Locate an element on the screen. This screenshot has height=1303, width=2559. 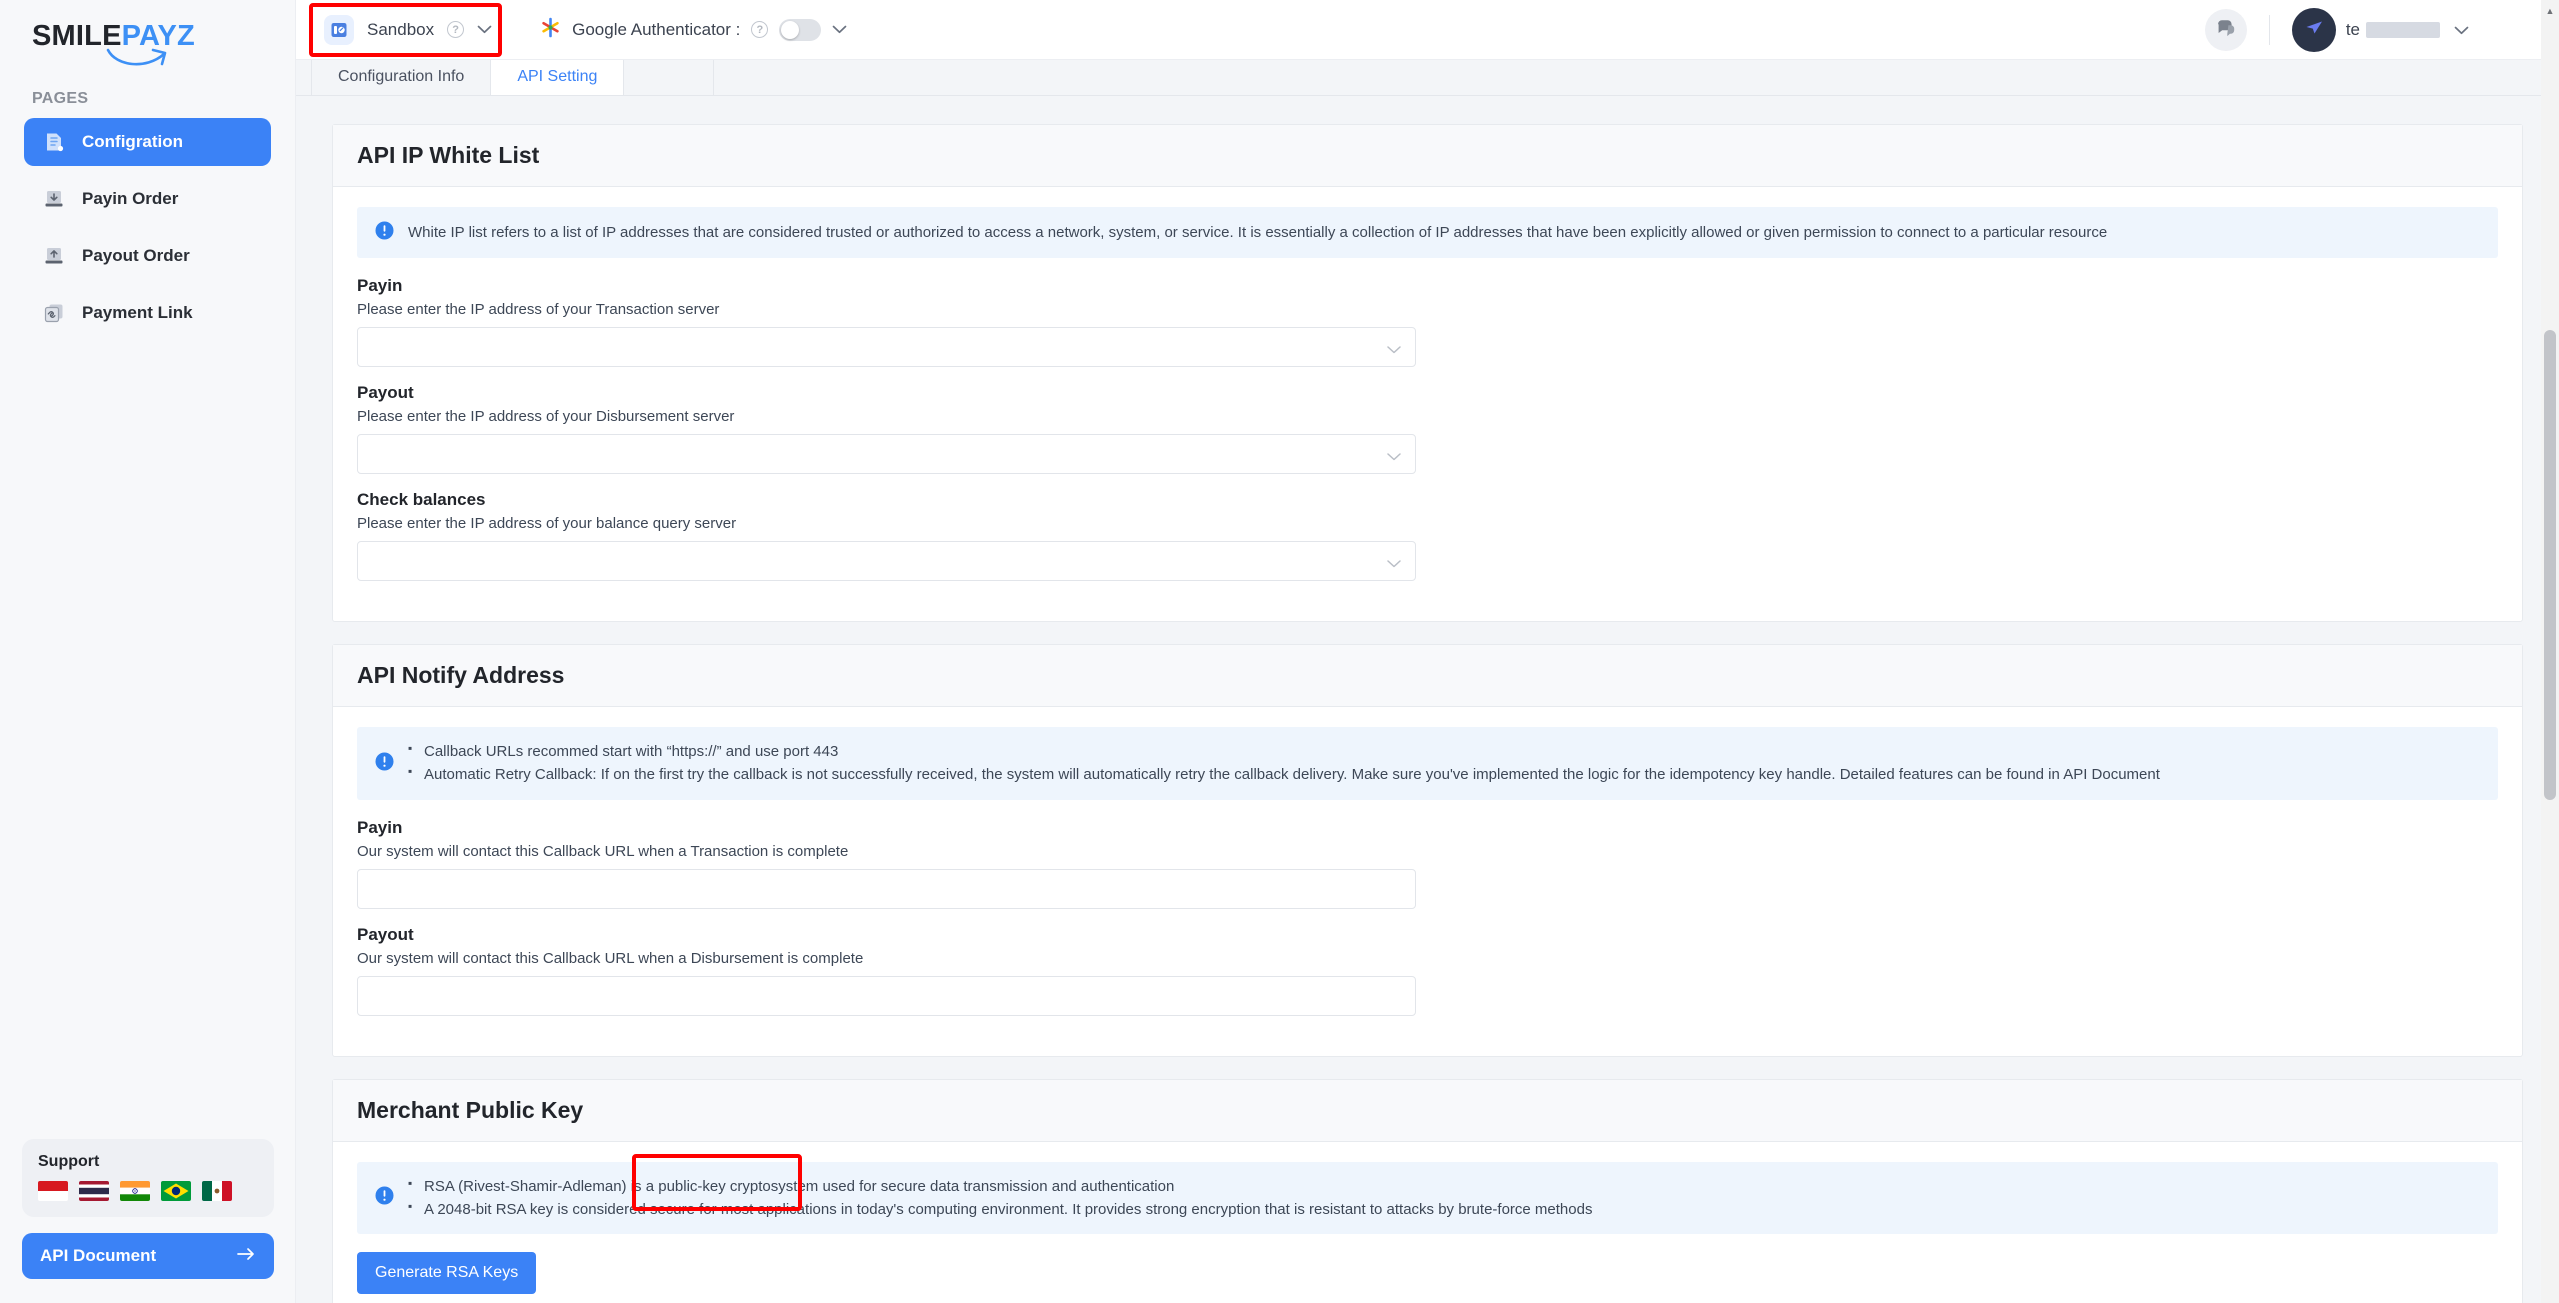
sidebar-item-configuration: Configration is located at coordinates (147, 142).